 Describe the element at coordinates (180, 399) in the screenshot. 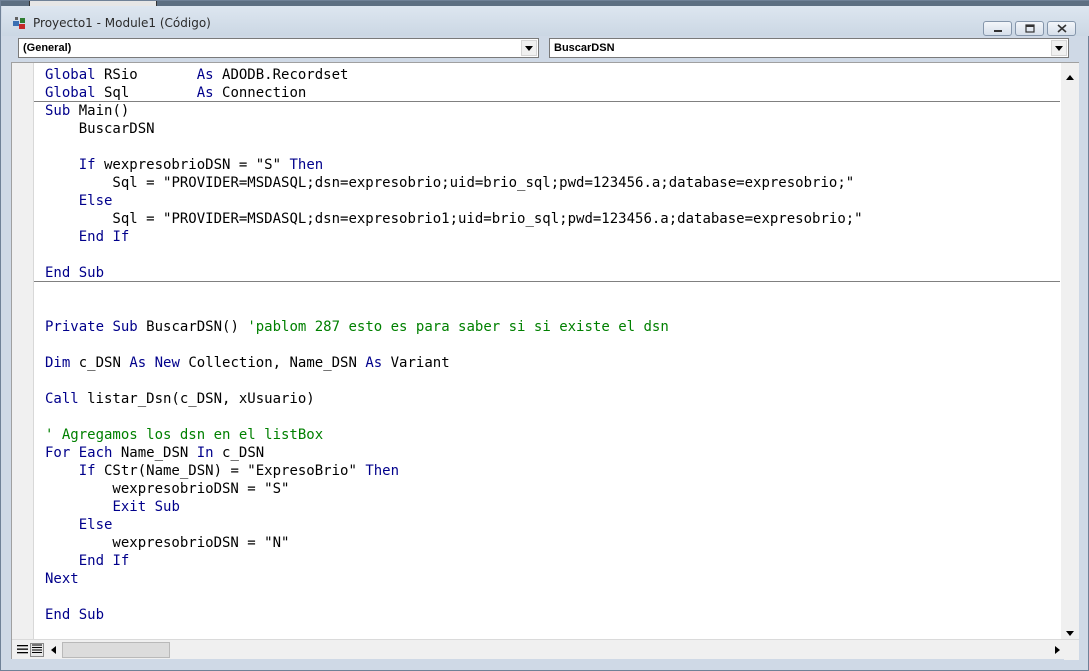

I see `code-line: Call listar_Dsn(c_DSN, xUsuario)` at that location.